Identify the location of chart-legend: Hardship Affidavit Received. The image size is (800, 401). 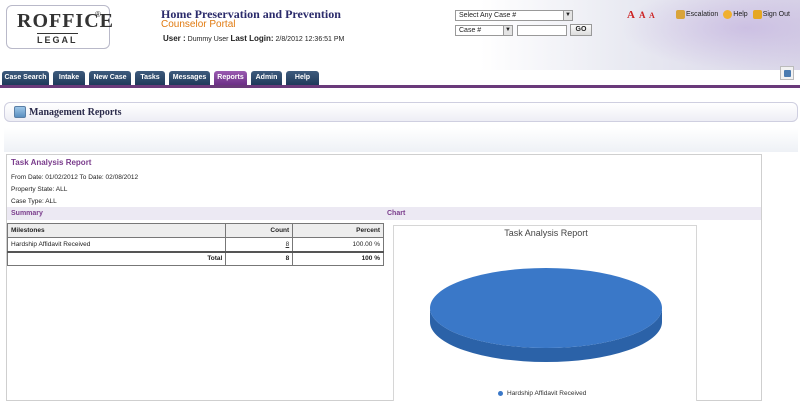
(542, 393).